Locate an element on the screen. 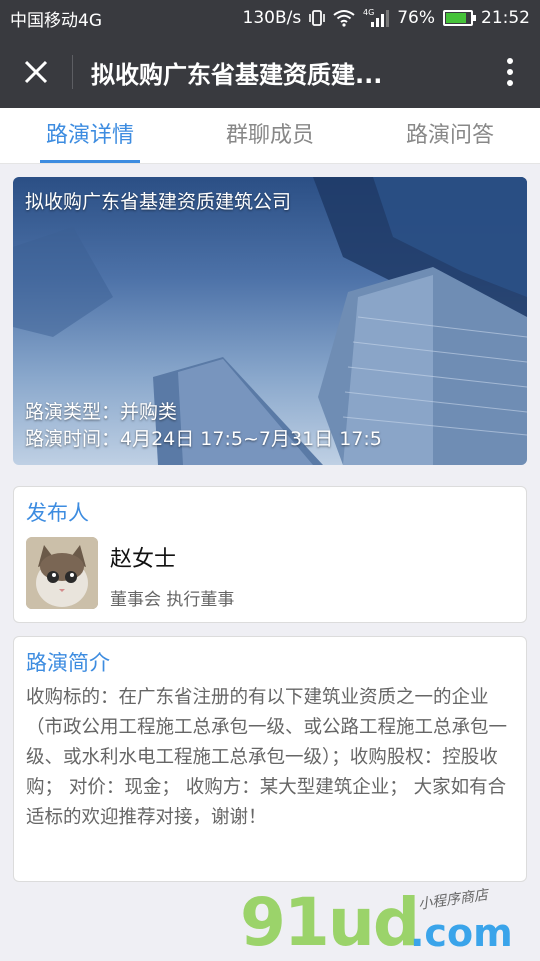 The width and height of the screenshot is (540, 961). clock: 21:52 is located at coordinates (505, 18).